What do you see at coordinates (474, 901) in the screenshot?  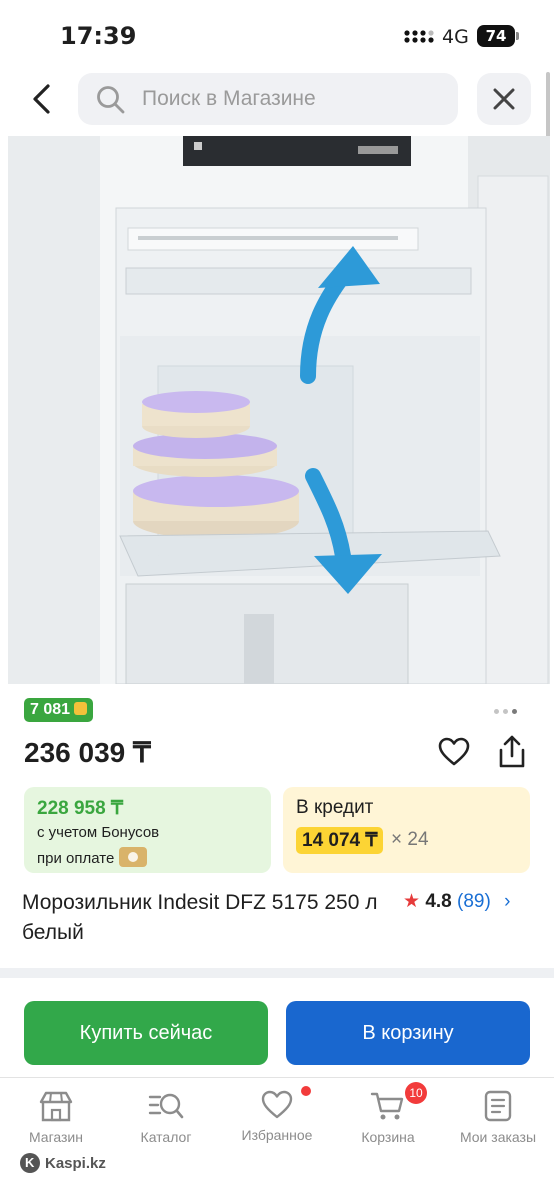 I see `reviews-count: (89)` at bounding box center [474, 901].